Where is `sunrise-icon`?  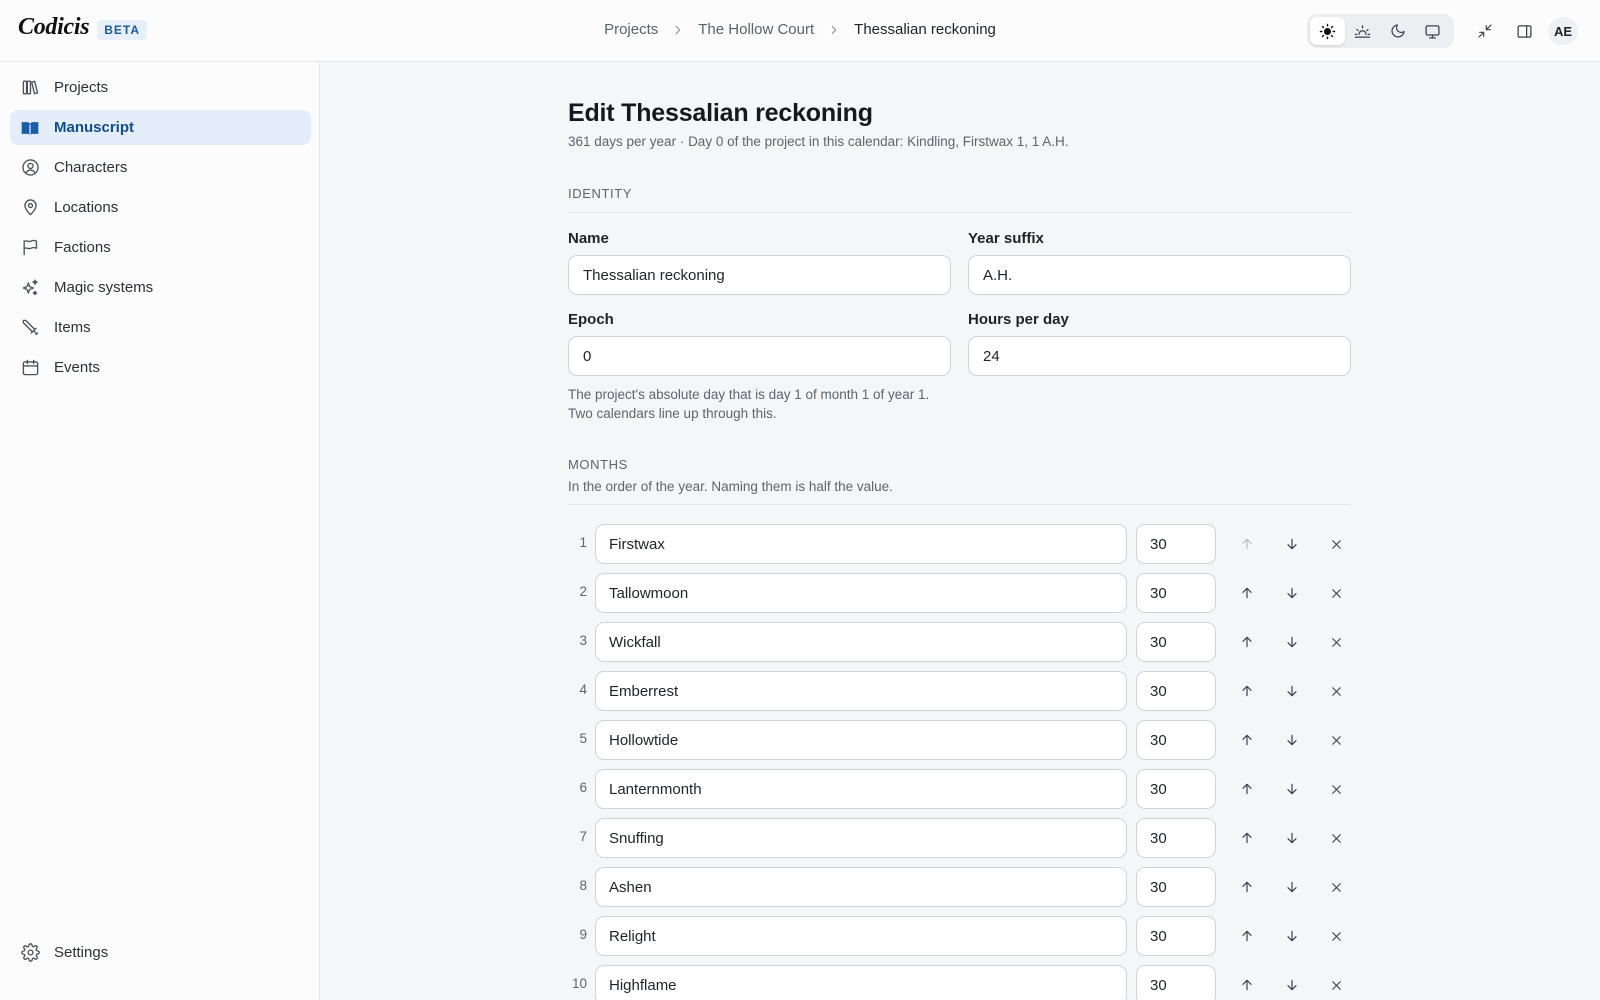 sunrise-icon is located at coordinates (1362, 31).